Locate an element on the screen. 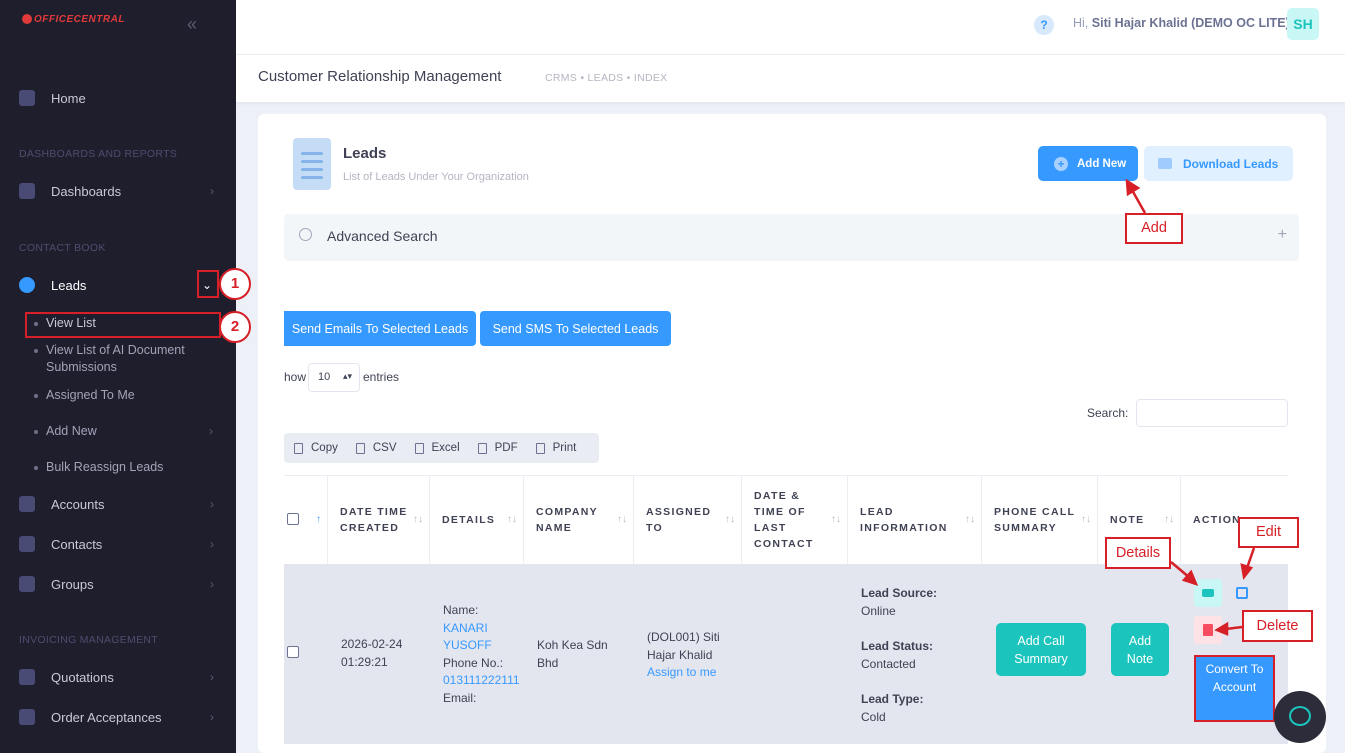 The image size is (1345, 753). chat-icon is located at coordinates (1300, 716).